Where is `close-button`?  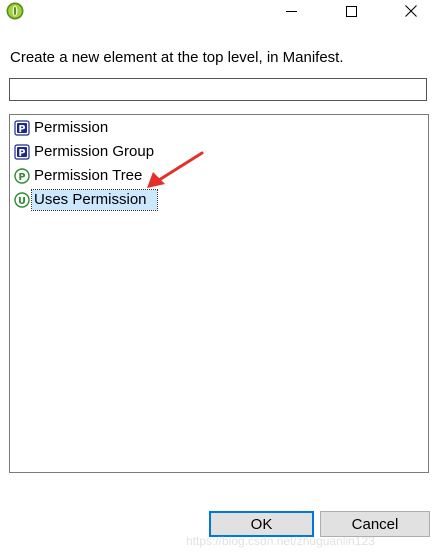
close-button is located at coordinates (411, 11).